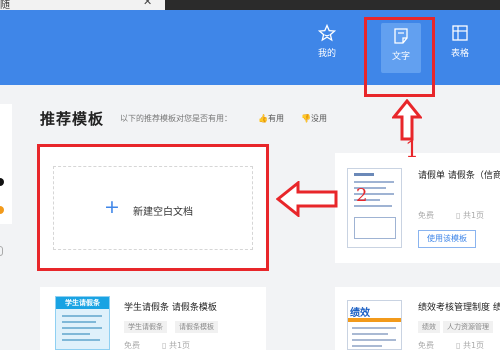  I want to click on template-thumbnail: 学生请假条, so click(82, 323).